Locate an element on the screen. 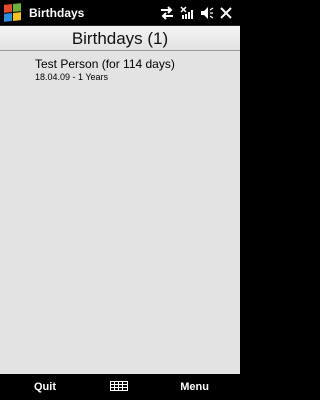  quit-softkey: Quit is located at coordinates (45, 387).